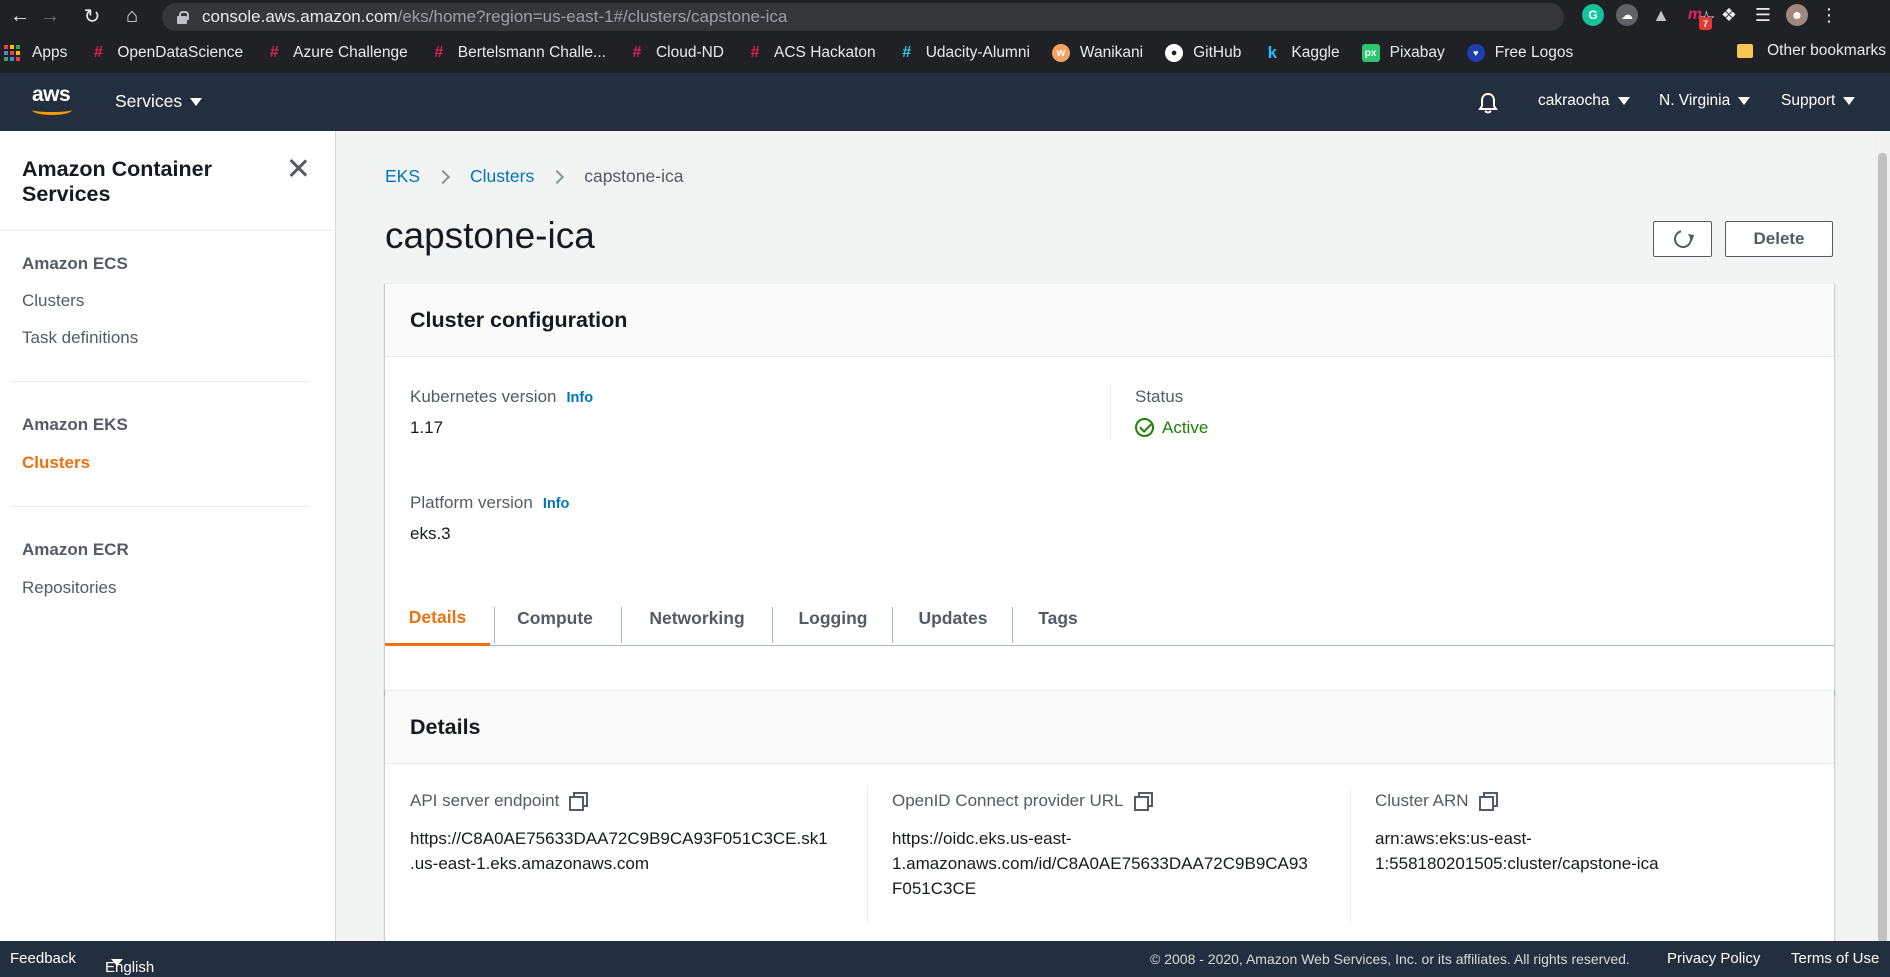 This screenshot has height=977, width=1890. I want to click on refresh-button, so click(1682, 239).